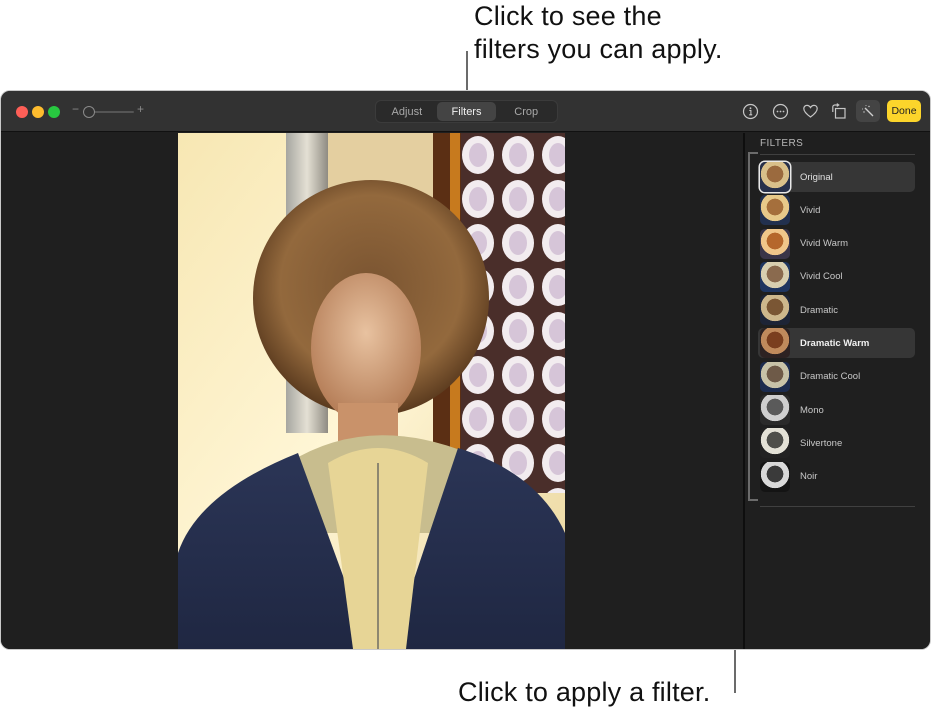  Describe the element at coordinates (753, 500) in the screenshot. I see `callout-bracket-bottom` at that location.